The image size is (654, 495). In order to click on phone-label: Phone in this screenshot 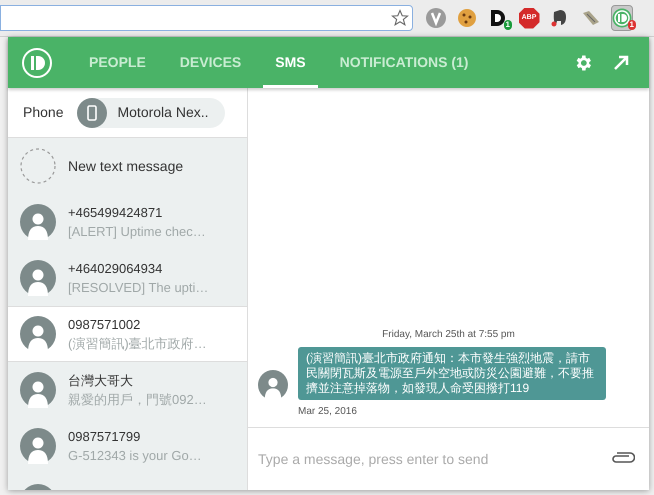, I will do `click(43, 112)`.